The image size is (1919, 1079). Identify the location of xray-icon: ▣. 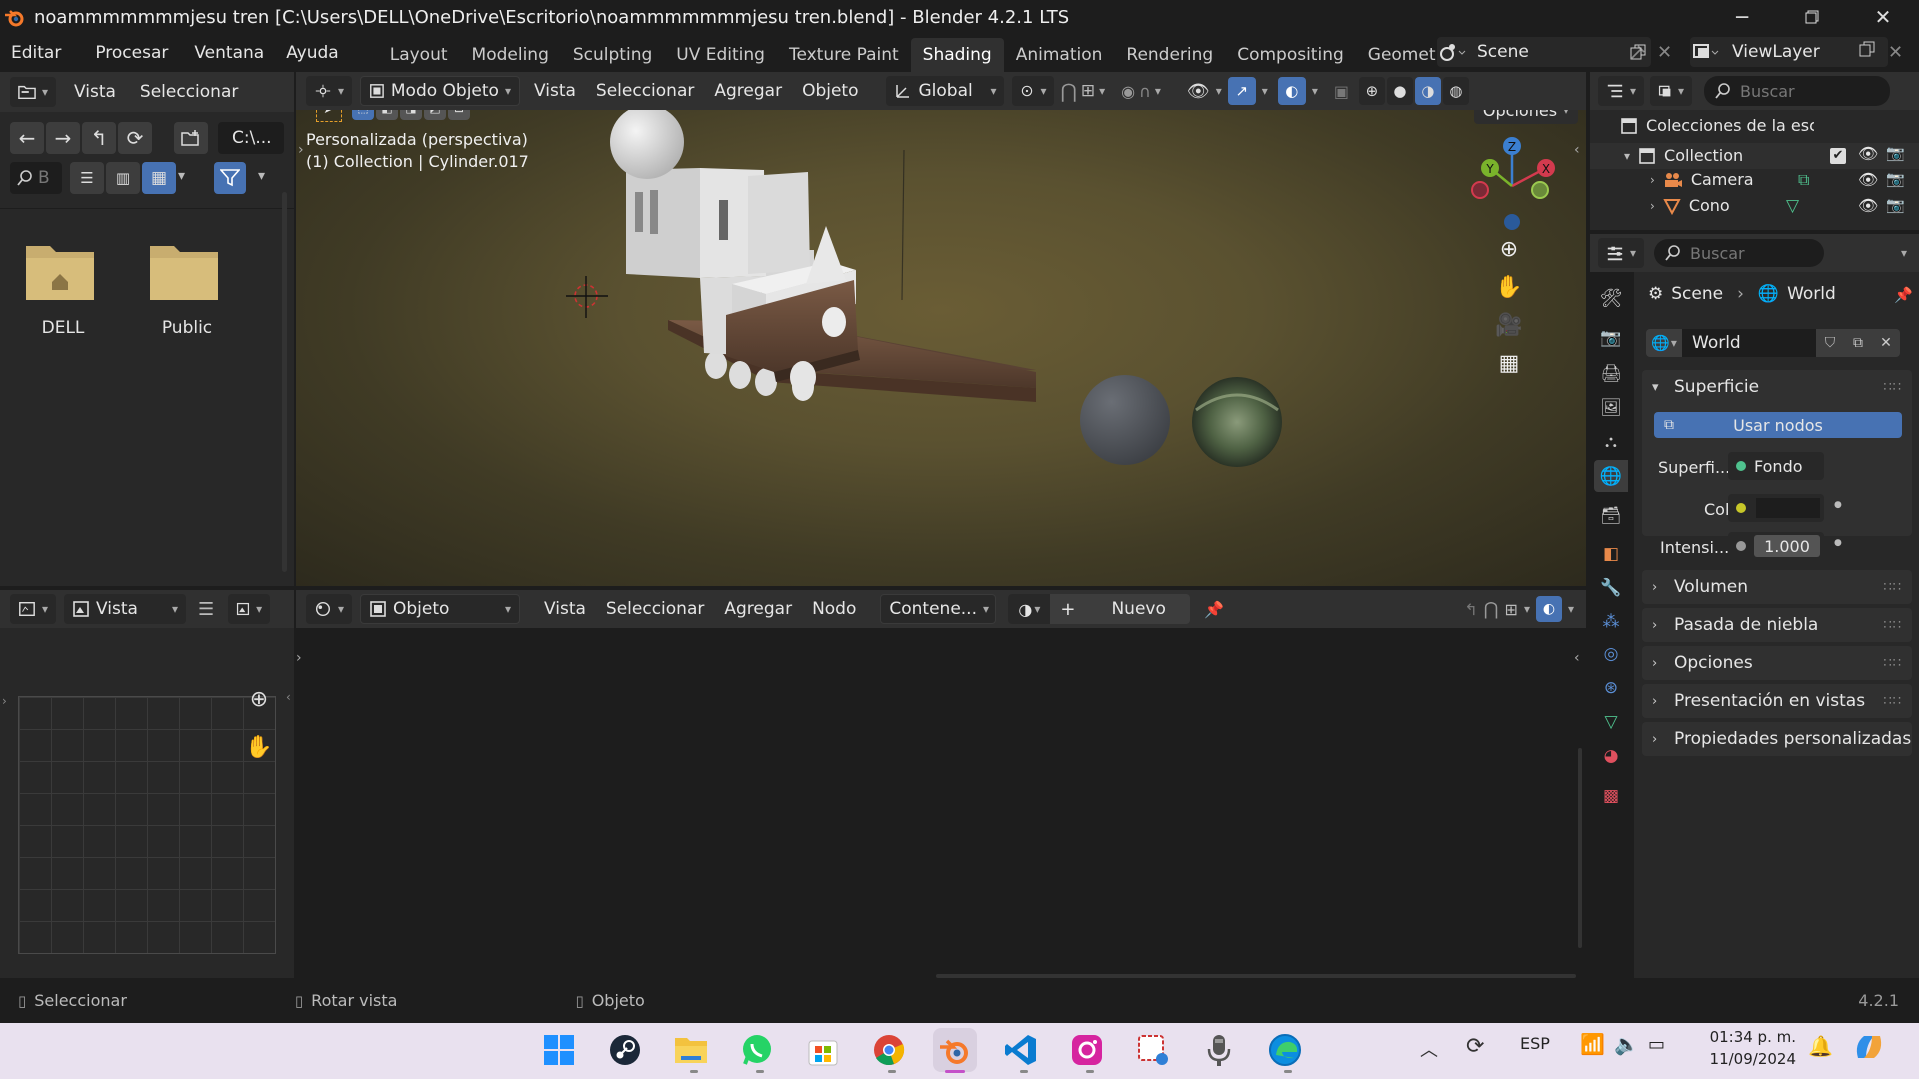
(1341, 91).